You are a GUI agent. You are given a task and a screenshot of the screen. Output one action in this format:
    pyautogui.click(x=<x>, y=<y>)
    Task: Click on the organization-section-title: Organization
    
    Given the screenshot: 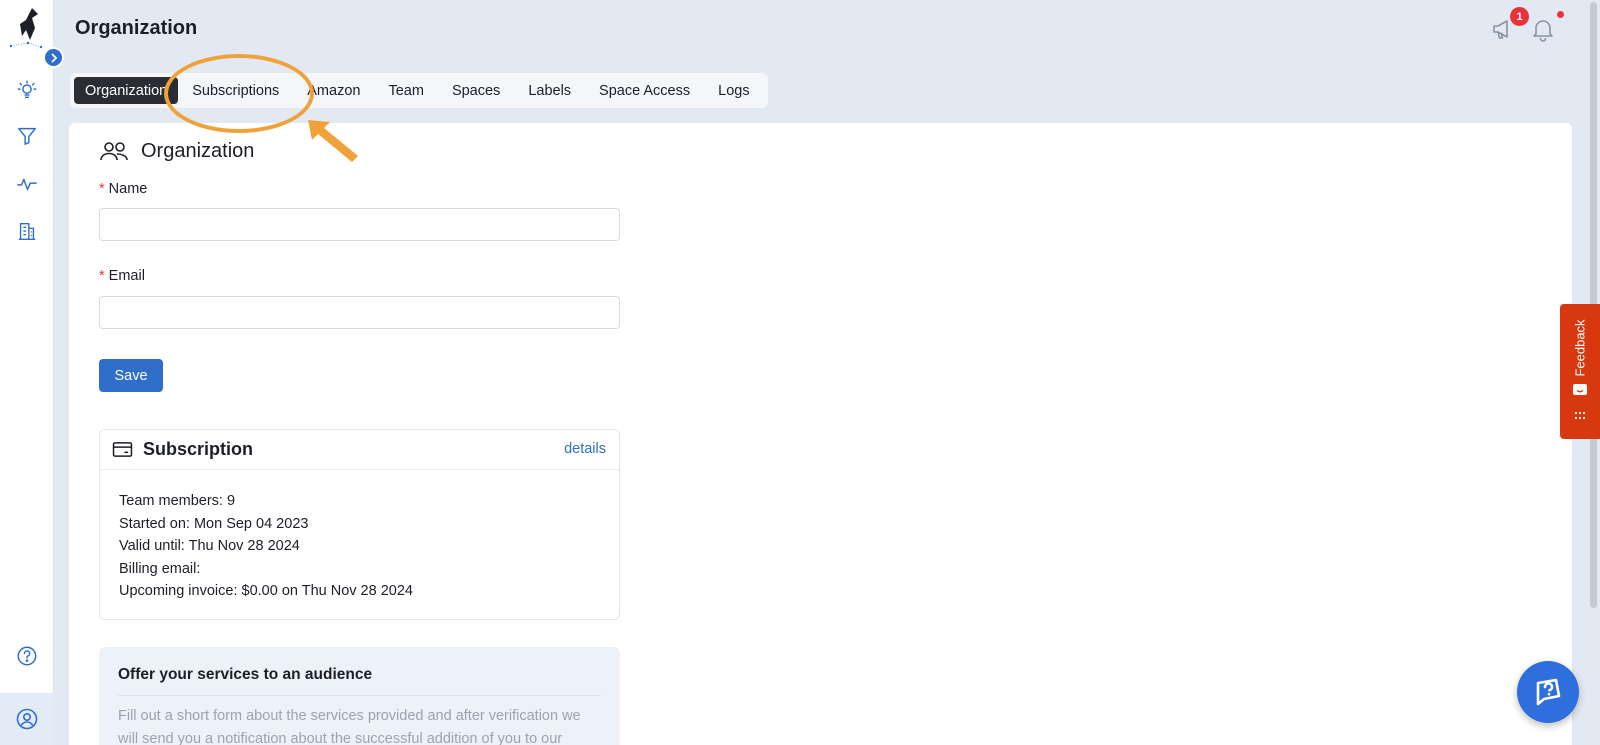 What is the action you would take?
    pyautogui.click(x=198, y=150)
    